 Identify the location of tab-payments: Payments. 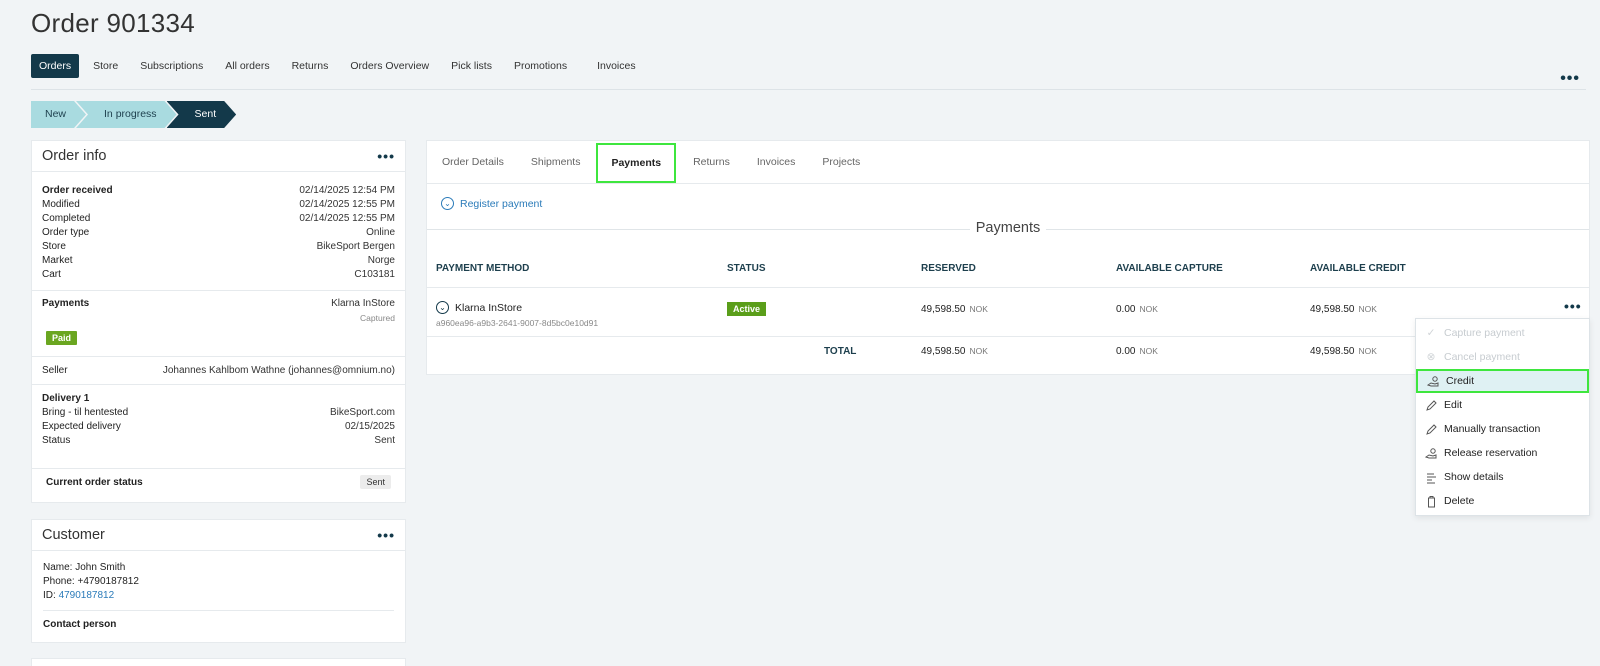
(636, 163).